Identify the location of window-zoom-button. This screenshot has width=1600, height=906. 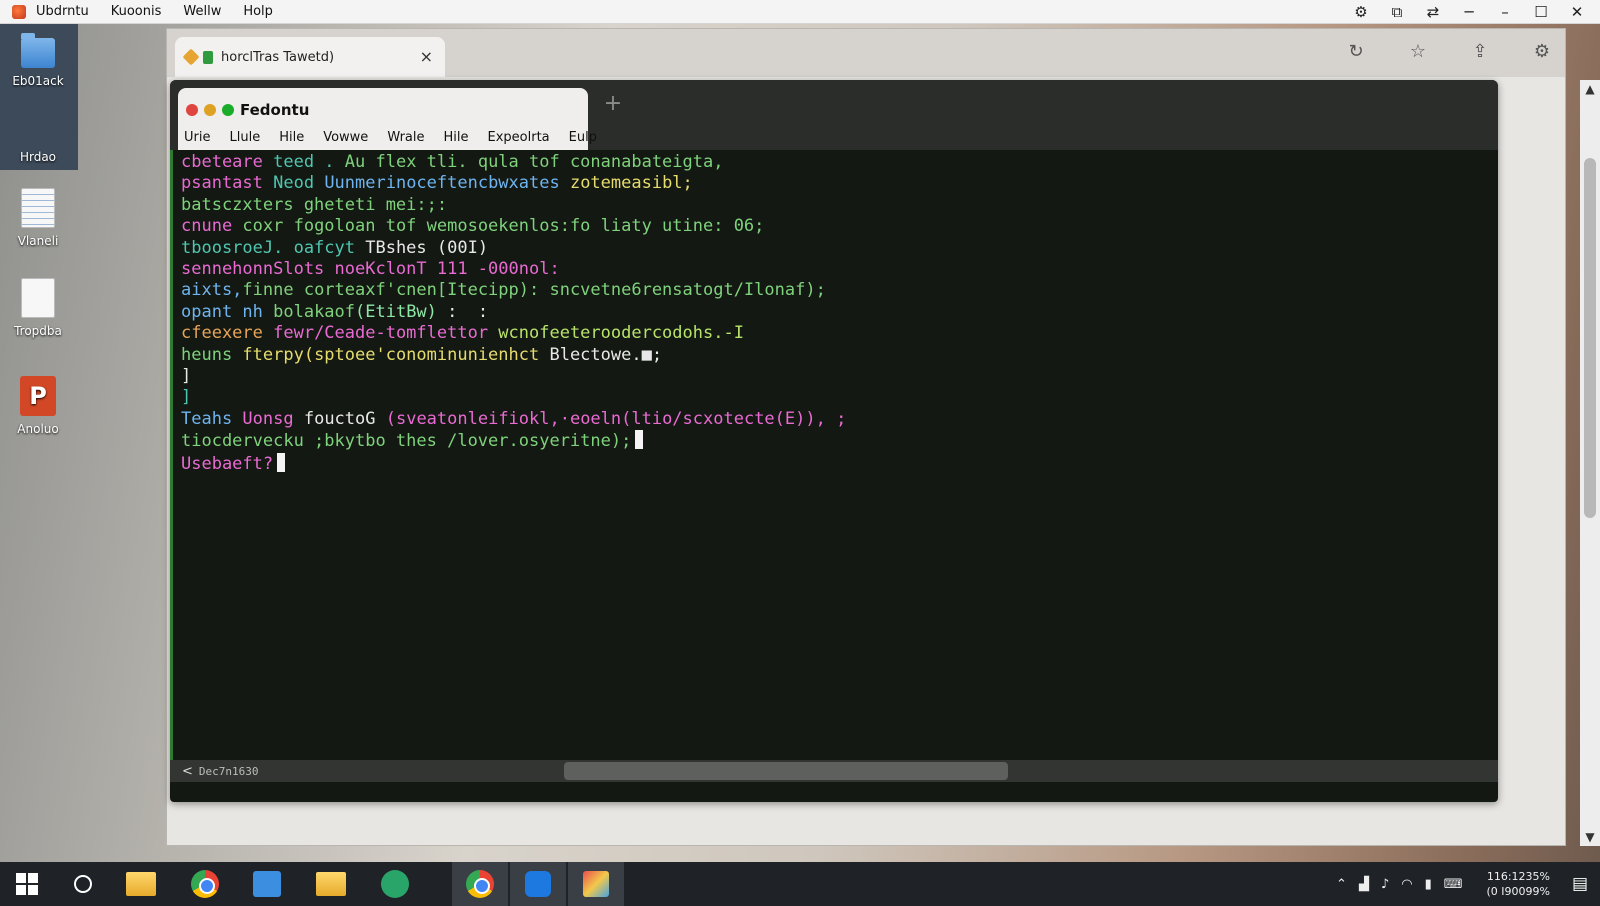
(228, 110).